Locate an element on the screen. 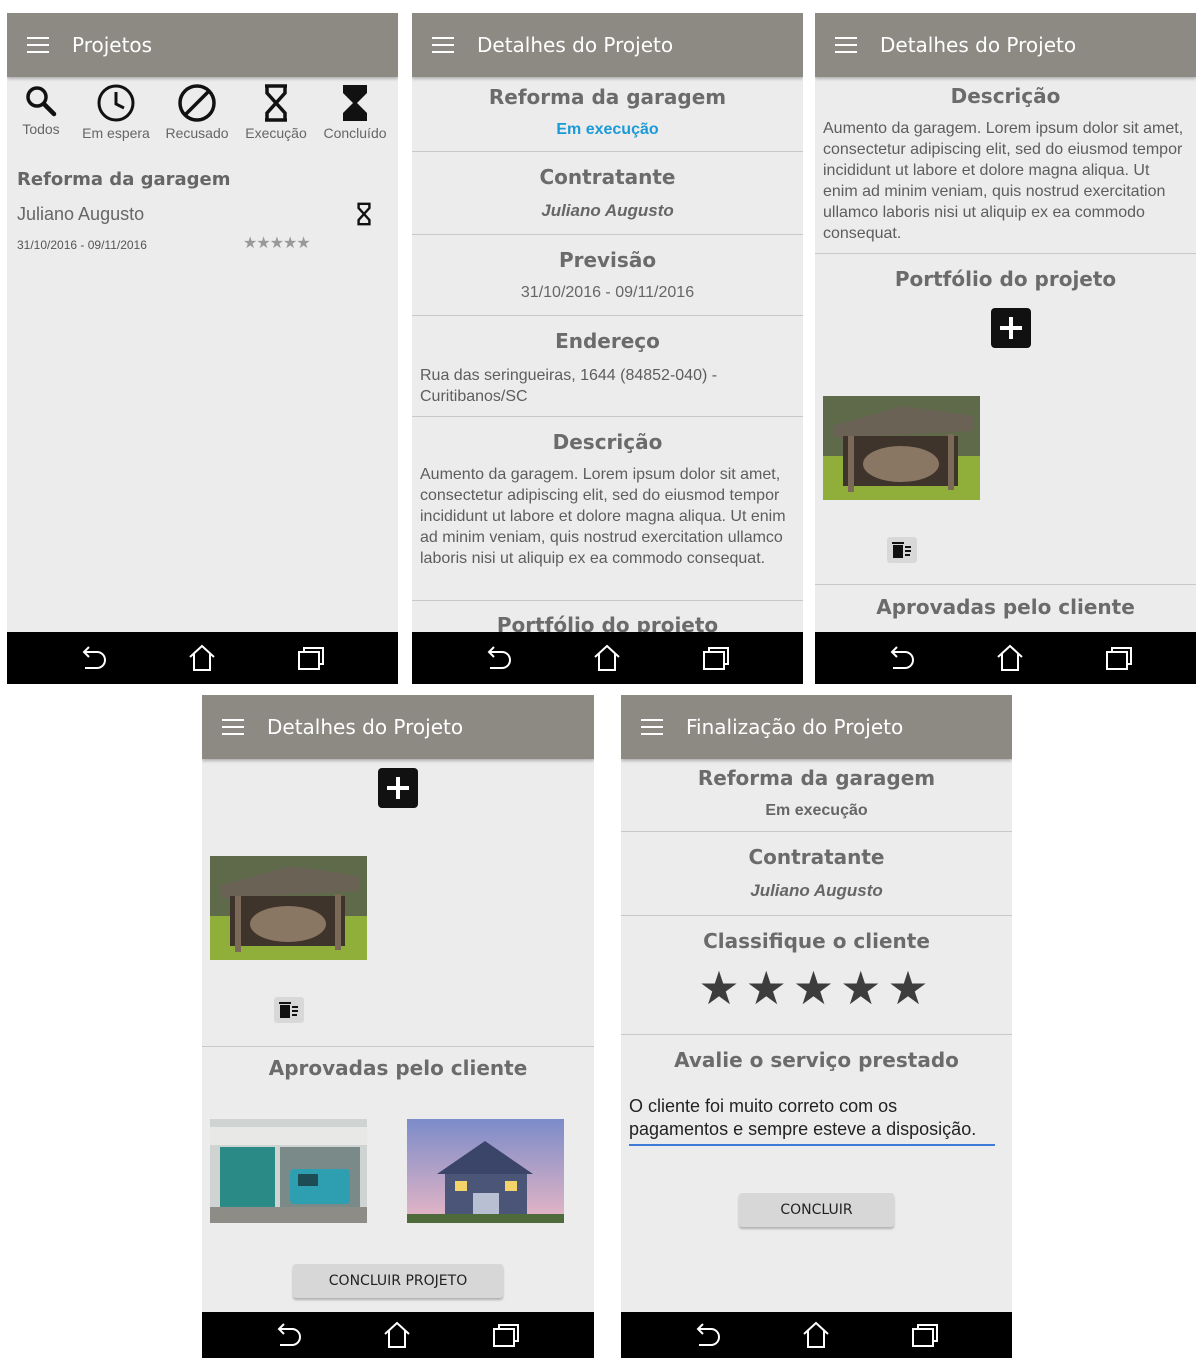 The image size is (1196, 1358). project-client: Juliano Augusto is located at coordinates (81, 214).